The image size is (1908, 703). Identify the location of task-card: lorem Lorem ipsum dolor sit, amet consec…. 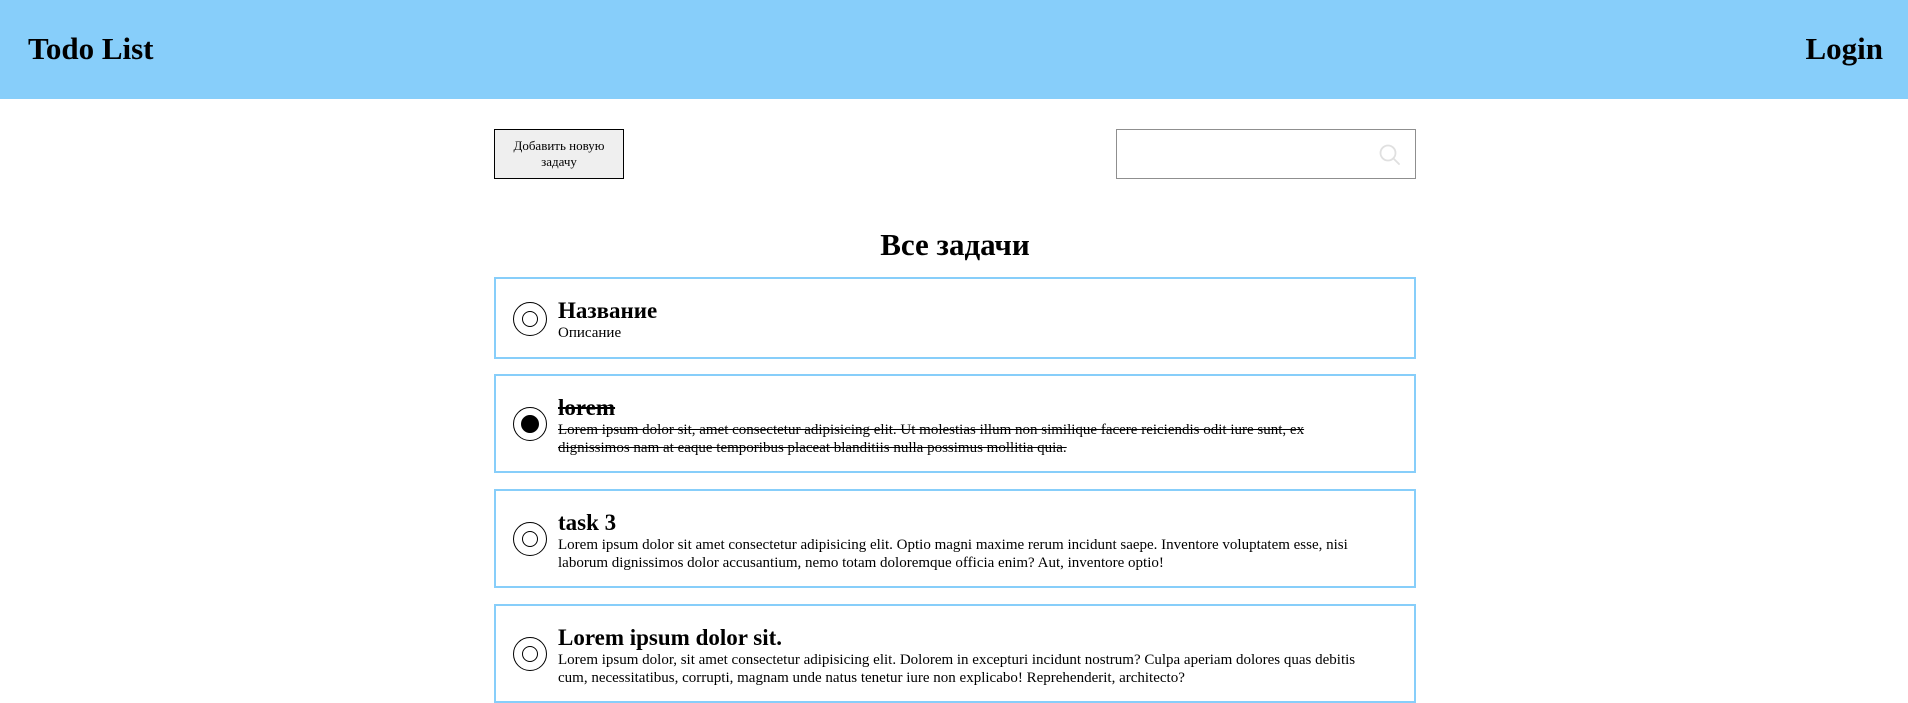
(955, 423).